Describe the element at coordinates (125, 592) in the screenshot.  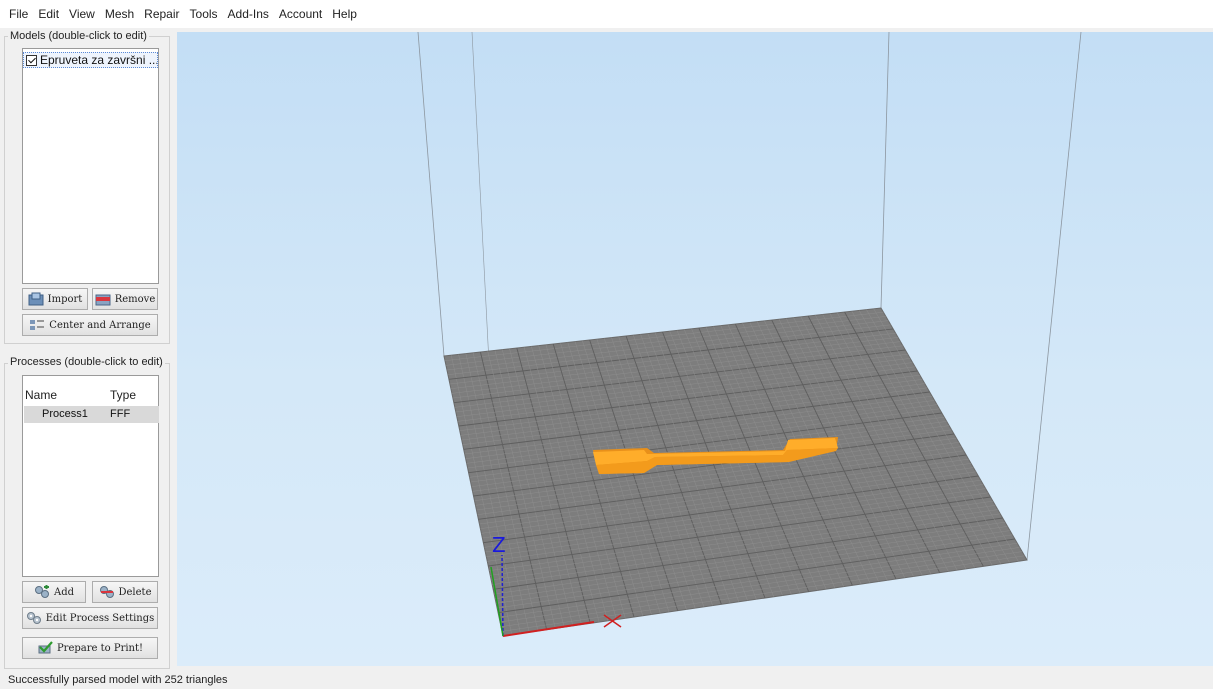
I see `delete-button: Delete` at that location.